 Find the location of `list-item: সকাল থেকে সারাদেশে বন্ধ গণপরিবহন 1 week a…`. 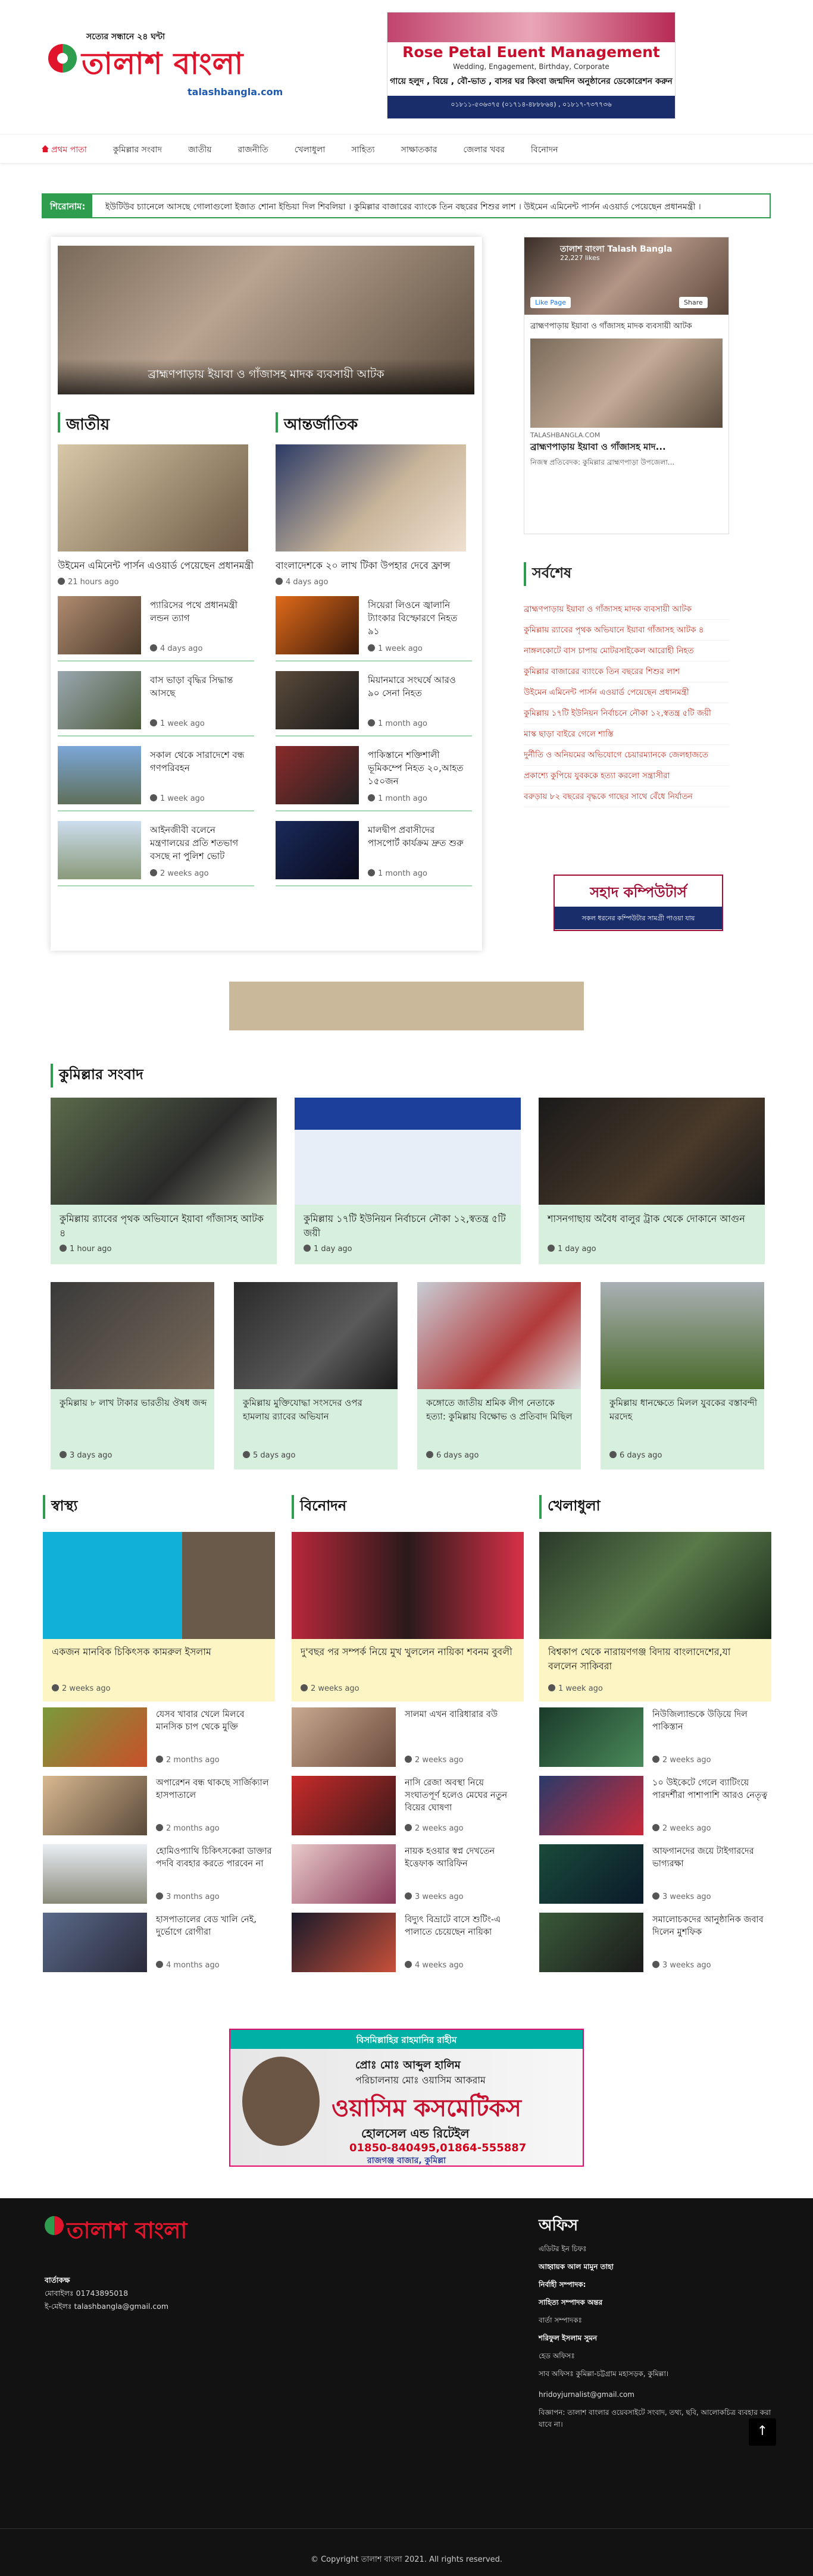

list-item: সকাল থেকে সারাদেশে বন্ধ গণপরিবহন 1 week a… is located at coordinates (156, 776).